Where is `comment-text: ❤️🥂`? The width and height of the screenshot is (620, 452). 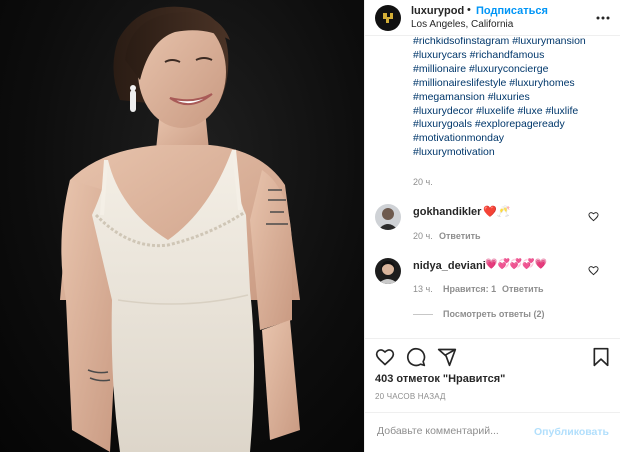 comment-text: ❤️🥂 is located at coordinates (497, 212).